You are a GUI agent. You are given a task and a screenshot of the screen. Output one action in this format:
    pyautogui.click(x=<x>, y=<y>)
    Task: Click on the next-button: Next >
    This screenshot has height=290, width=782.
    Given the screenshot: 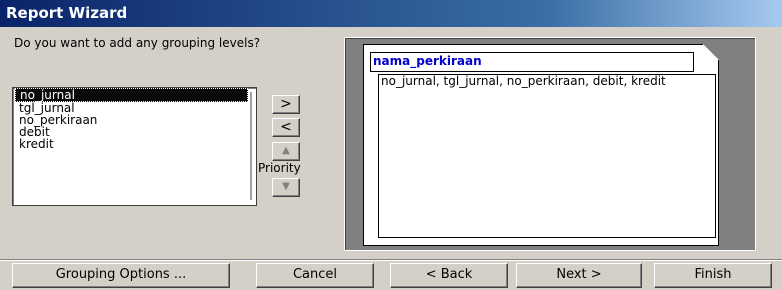 What is the action you would take?
    pyautogui.click(x=579, y=275)
    